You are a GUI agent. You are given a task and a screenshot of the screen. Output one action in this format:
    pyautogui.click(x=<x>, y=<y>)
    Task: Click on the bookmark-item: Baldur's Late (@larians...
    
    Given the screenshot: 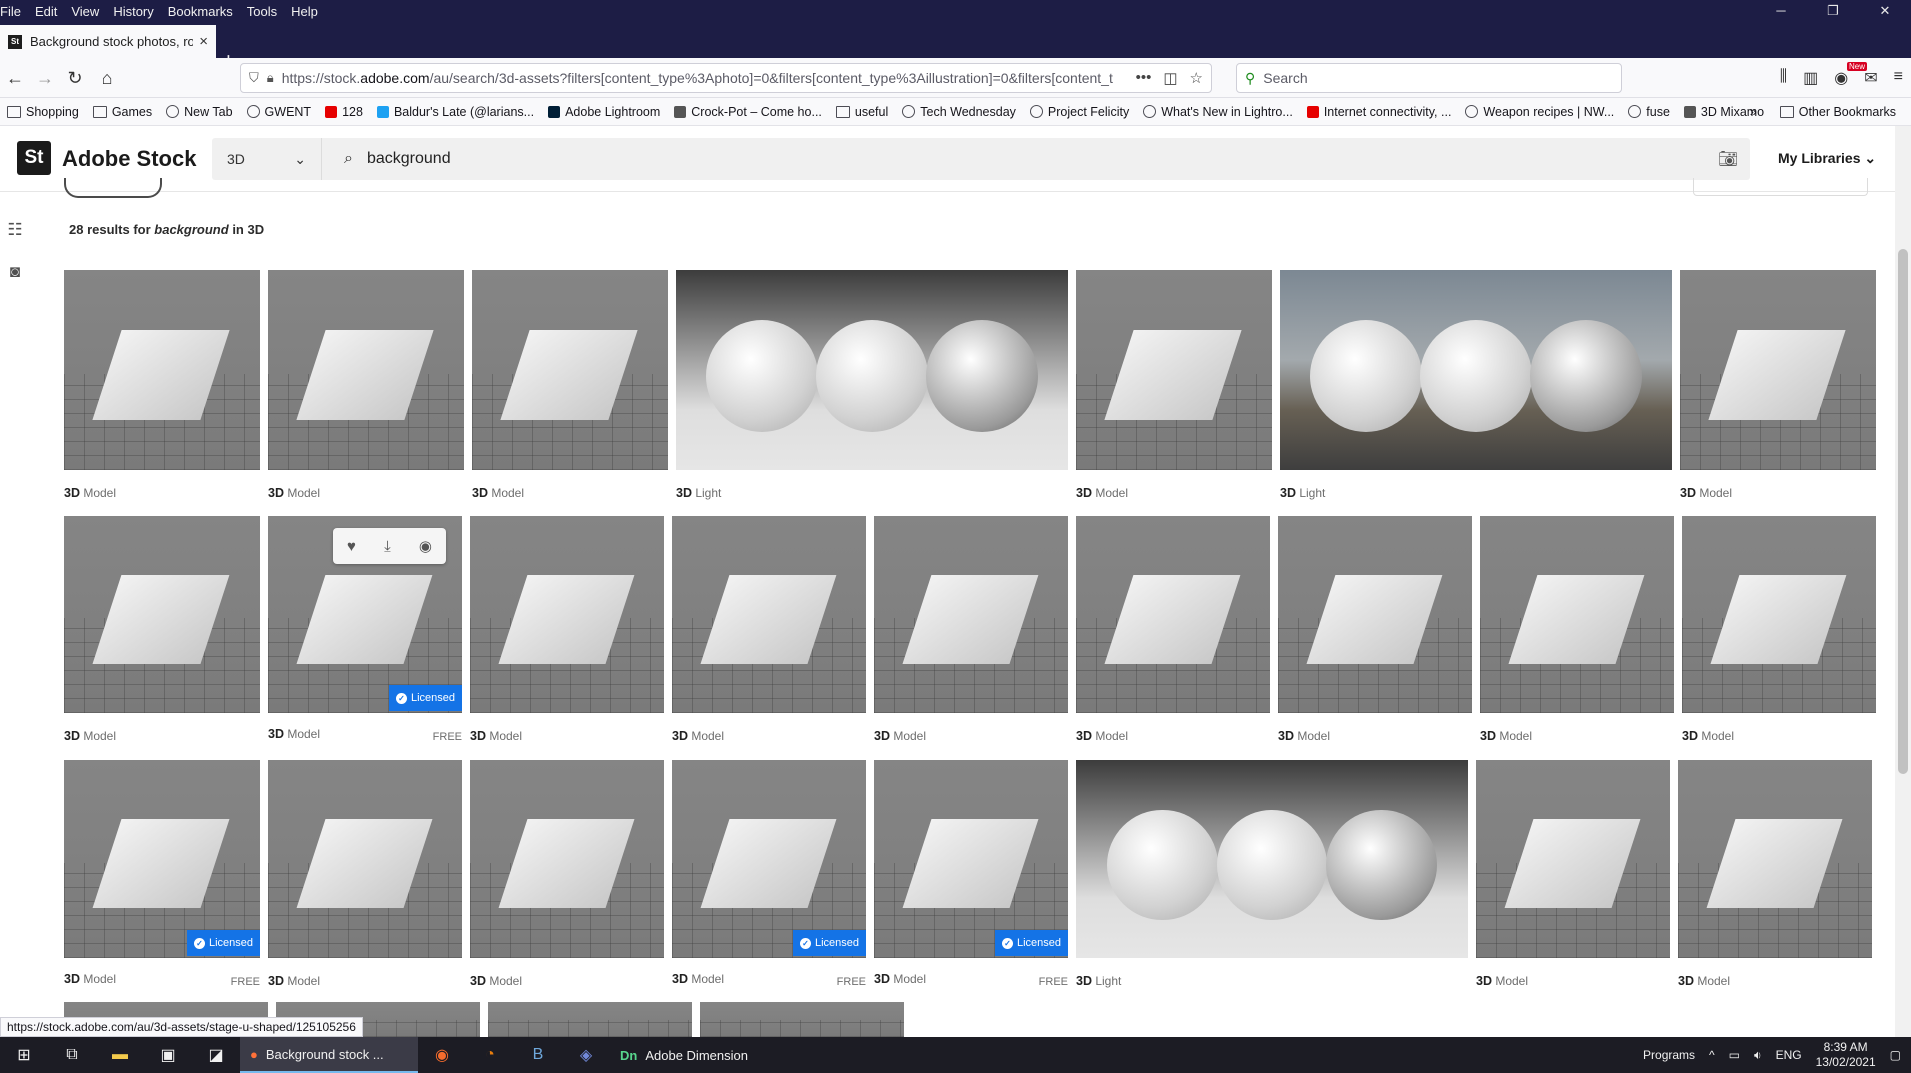 What is the action you would take?
    pyautogui.click(x=455, y=112)
    